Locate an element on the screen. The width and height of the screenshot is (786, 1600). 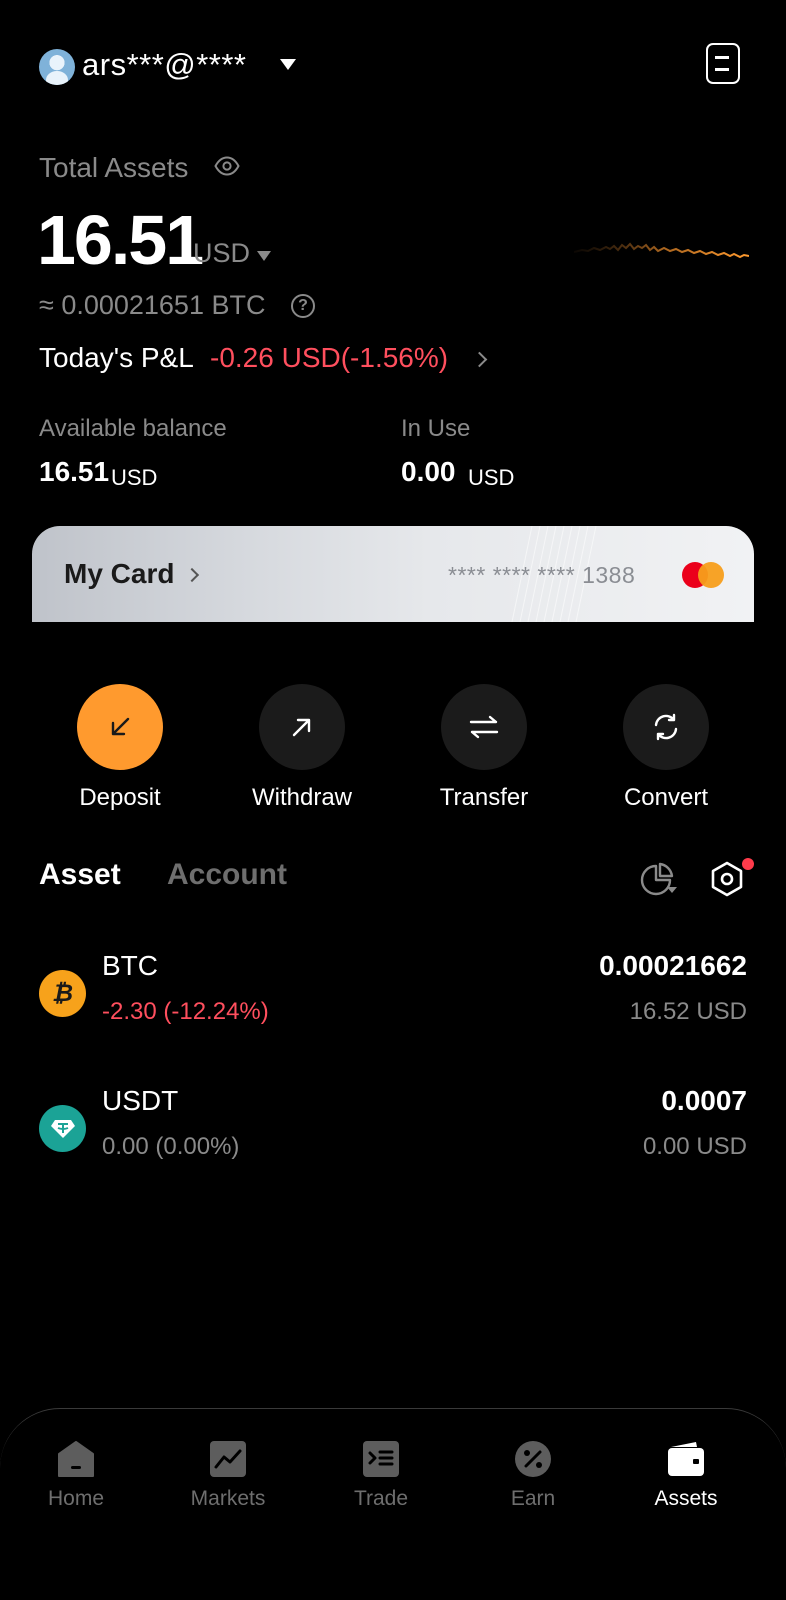
available-balance-value: 16.51 is located at coordinates (74, 471).